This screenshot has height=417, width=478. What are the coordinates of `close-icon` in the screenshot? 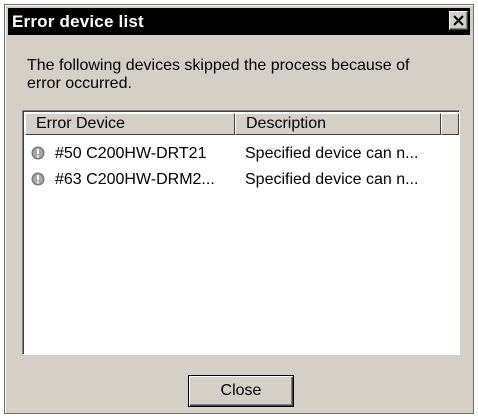 It's located at (458, 20).